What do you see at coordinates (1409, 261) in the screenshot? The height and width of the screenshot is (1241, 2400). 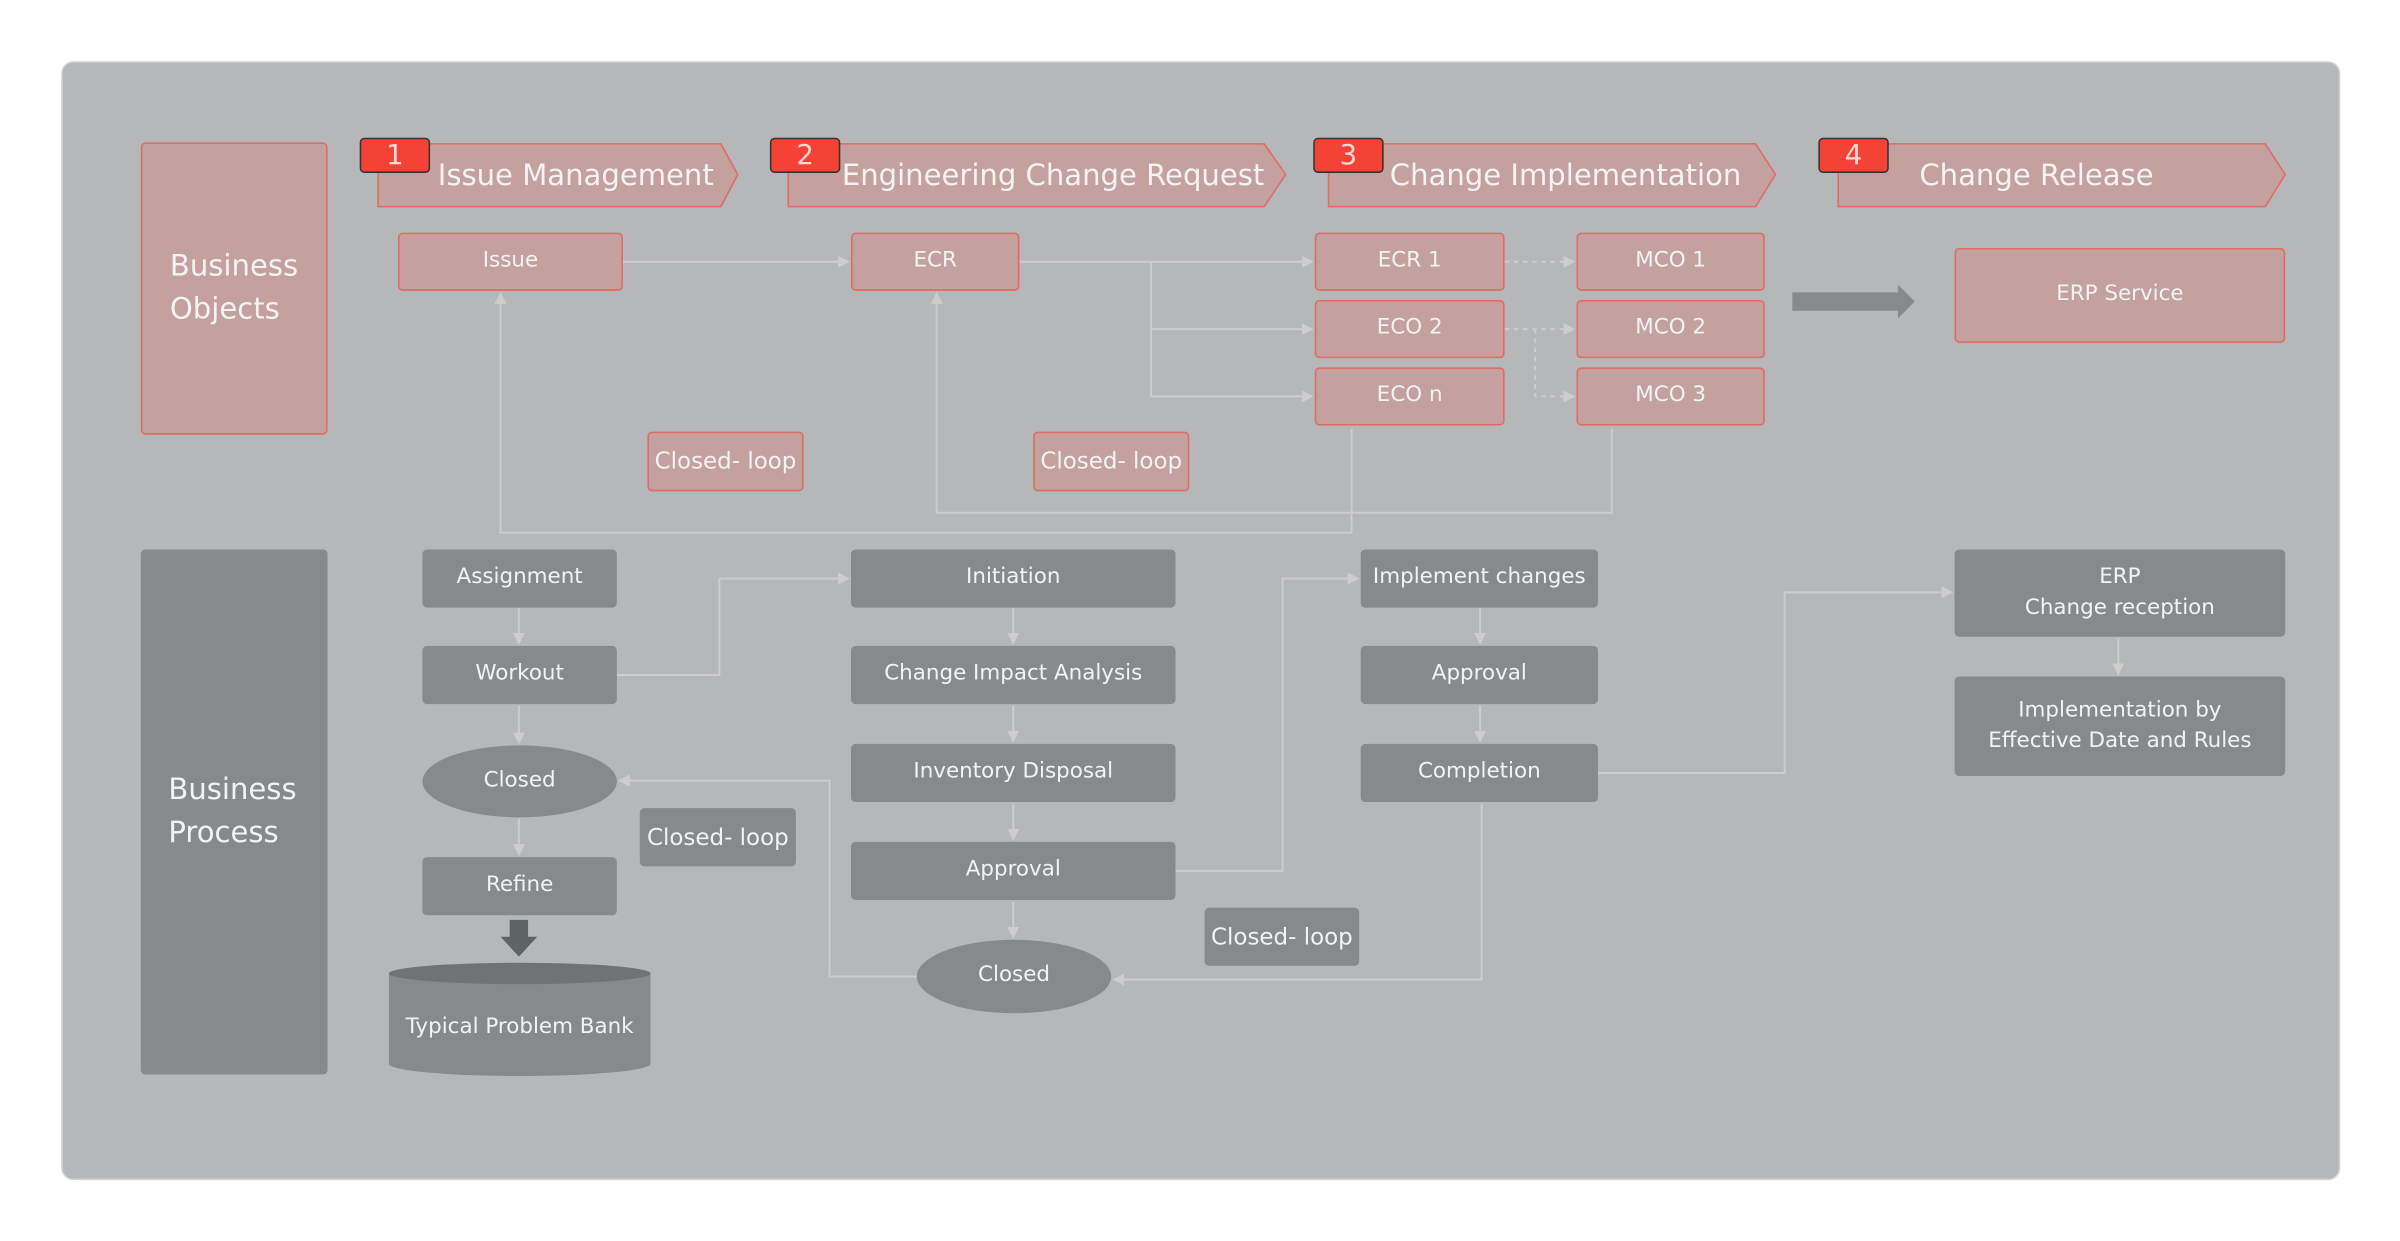 I see `object-ecr-1: ECR 1` at bounding box center [1409, 261].